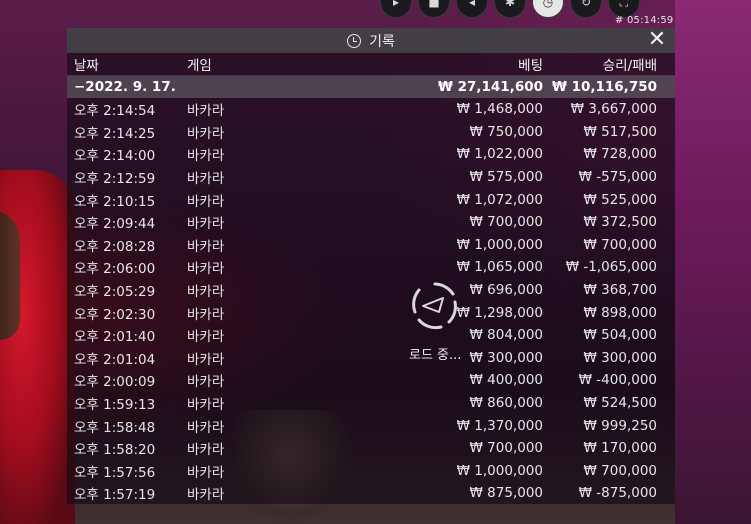  Describe the element at coordinates (434, 9) in the screenshot. I see `camera-icon: ■` at that location.